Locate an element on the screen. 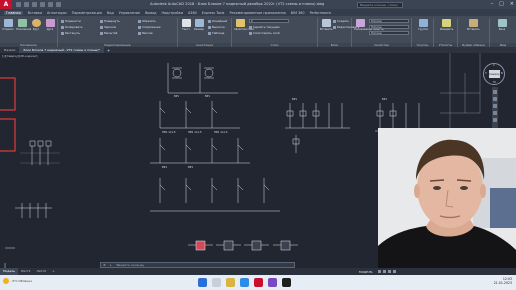 This screenshot has height=290, width=516. pan-icon is located at coordinates (495, 99).